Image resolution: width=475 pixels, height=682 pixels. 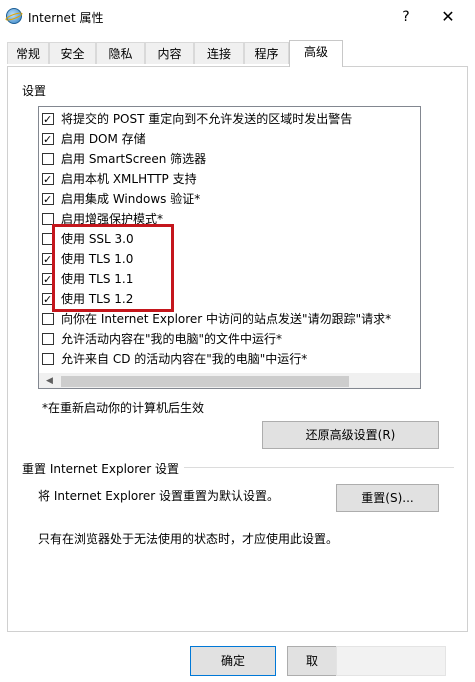 I want to click on list-item: 向你在 Internet Explorer 中访问的站点发送"请勿跟踪"请求*, so click(x=217, y=319).